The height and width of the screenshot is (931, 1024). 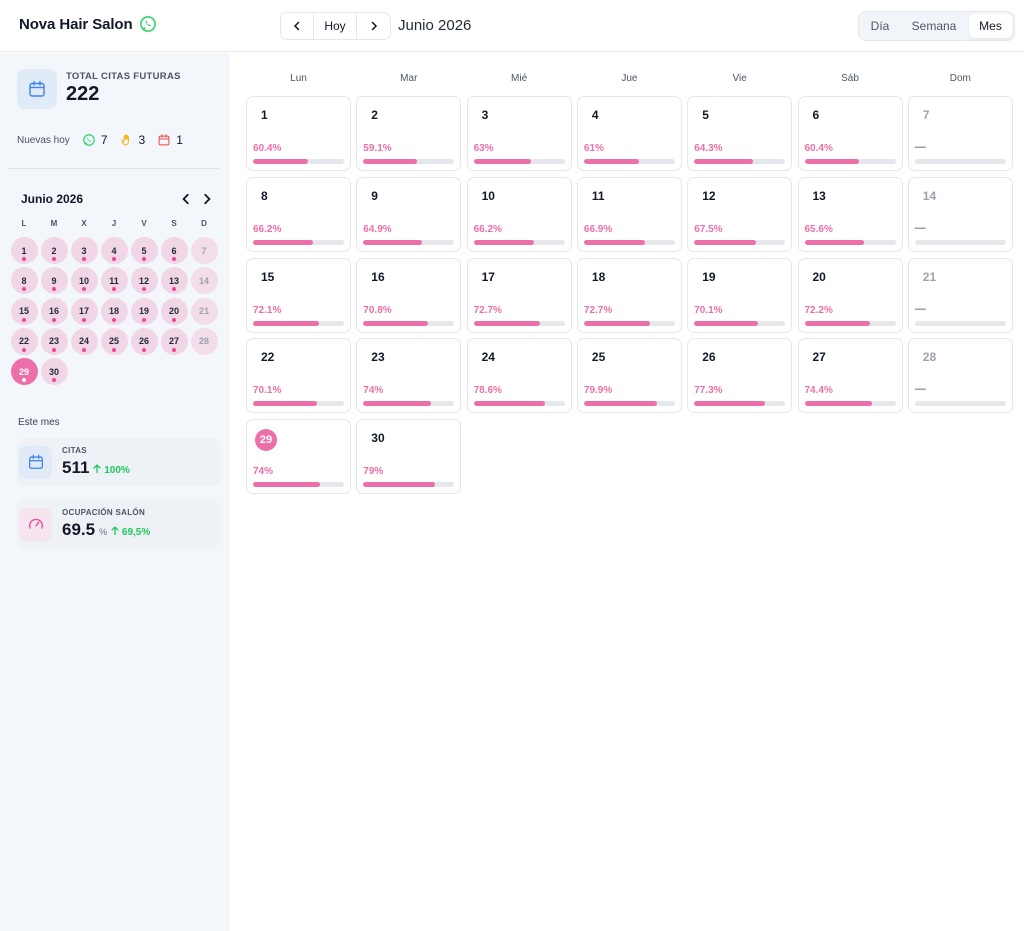 What do you see at coordinates (297, 26) in the screenshot?
I see `prev-period-button` at bounding box center [297, 26].